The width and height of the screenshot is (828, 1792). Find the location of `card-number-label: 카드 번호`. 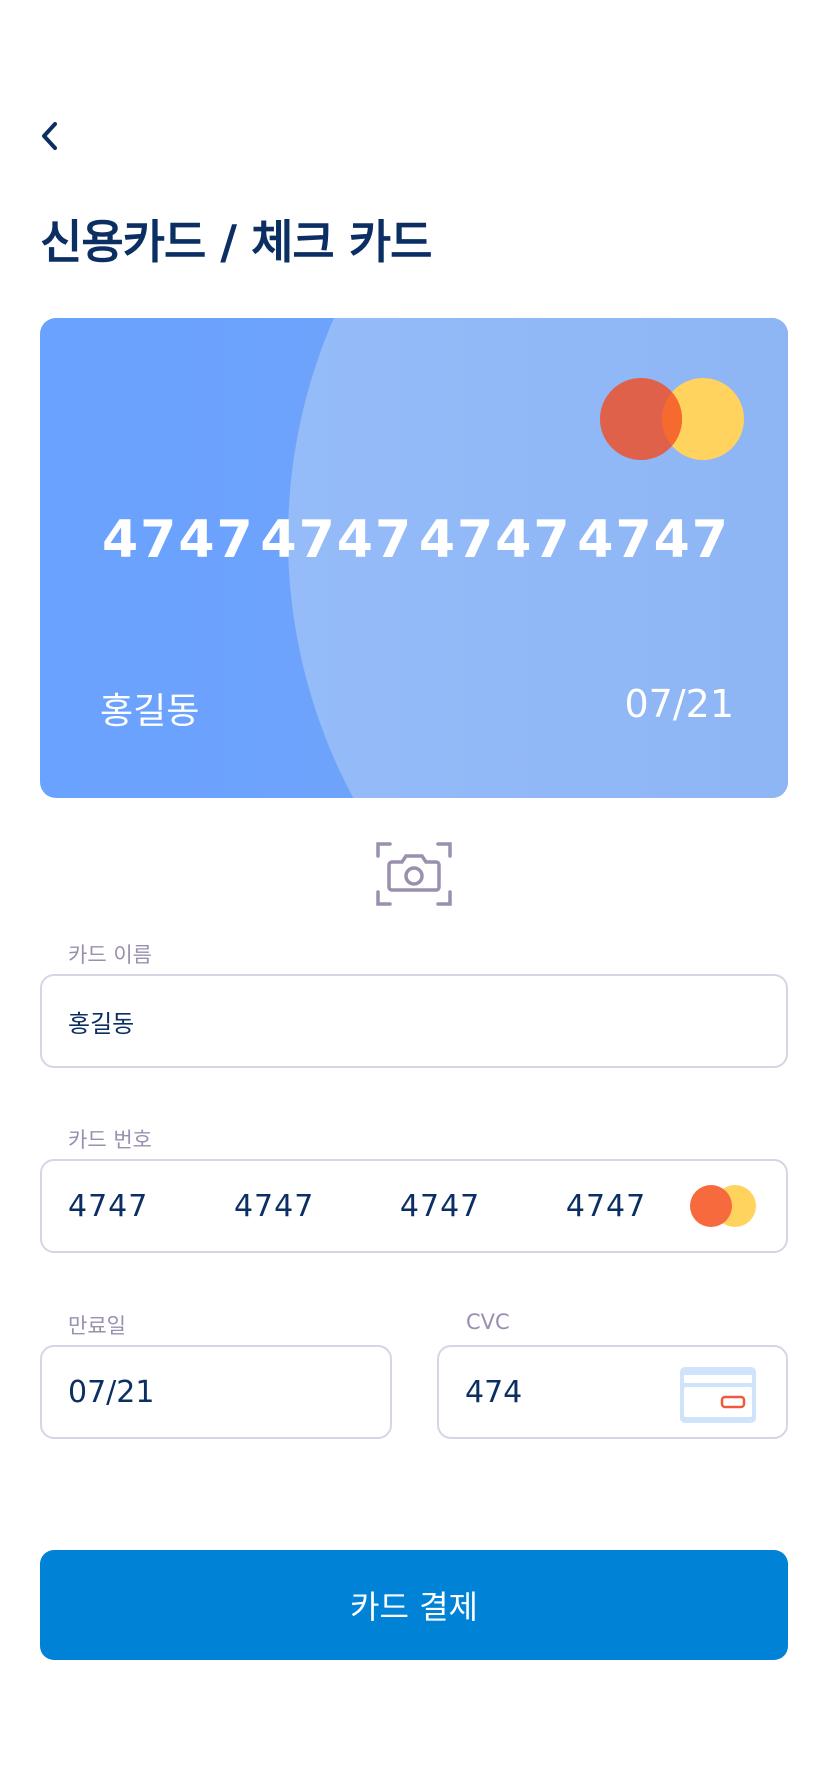

card-number-label: 카드 번호 is located at coordinates (110, 1140).